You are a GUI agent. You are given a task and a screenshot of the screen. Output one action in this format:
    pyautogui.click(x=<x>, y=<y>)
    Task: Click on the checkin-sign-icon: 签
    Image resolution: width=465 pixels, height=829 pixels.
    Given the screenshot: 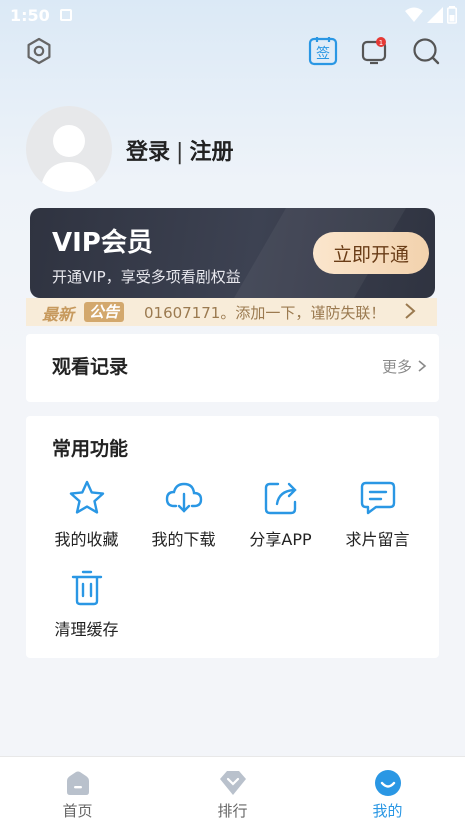 What is the action you would take?
    pyautogui.click(x=323, y=51)
    